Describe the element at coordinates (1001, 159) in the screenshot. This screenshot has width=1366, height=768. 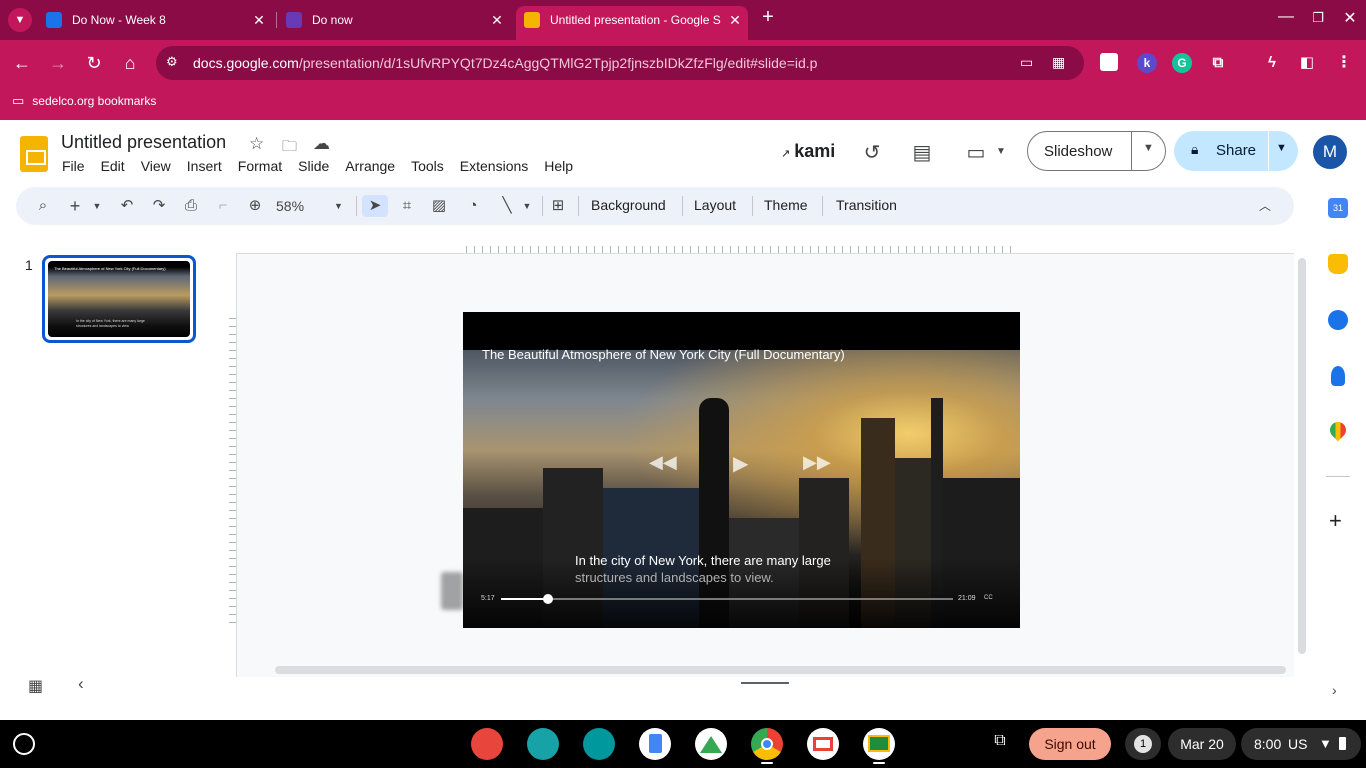
I see `meet-dropdown-chevron-icon: ▼` at that location.